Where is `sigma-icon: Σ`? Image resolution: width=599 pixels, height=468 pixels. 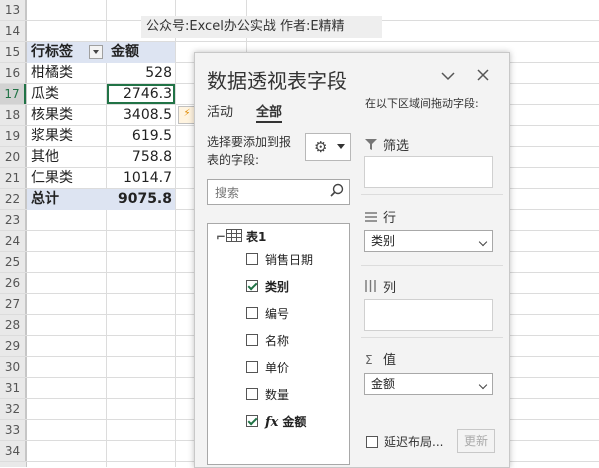 sigma-icon: Σ is located at coordinates (369, 360).